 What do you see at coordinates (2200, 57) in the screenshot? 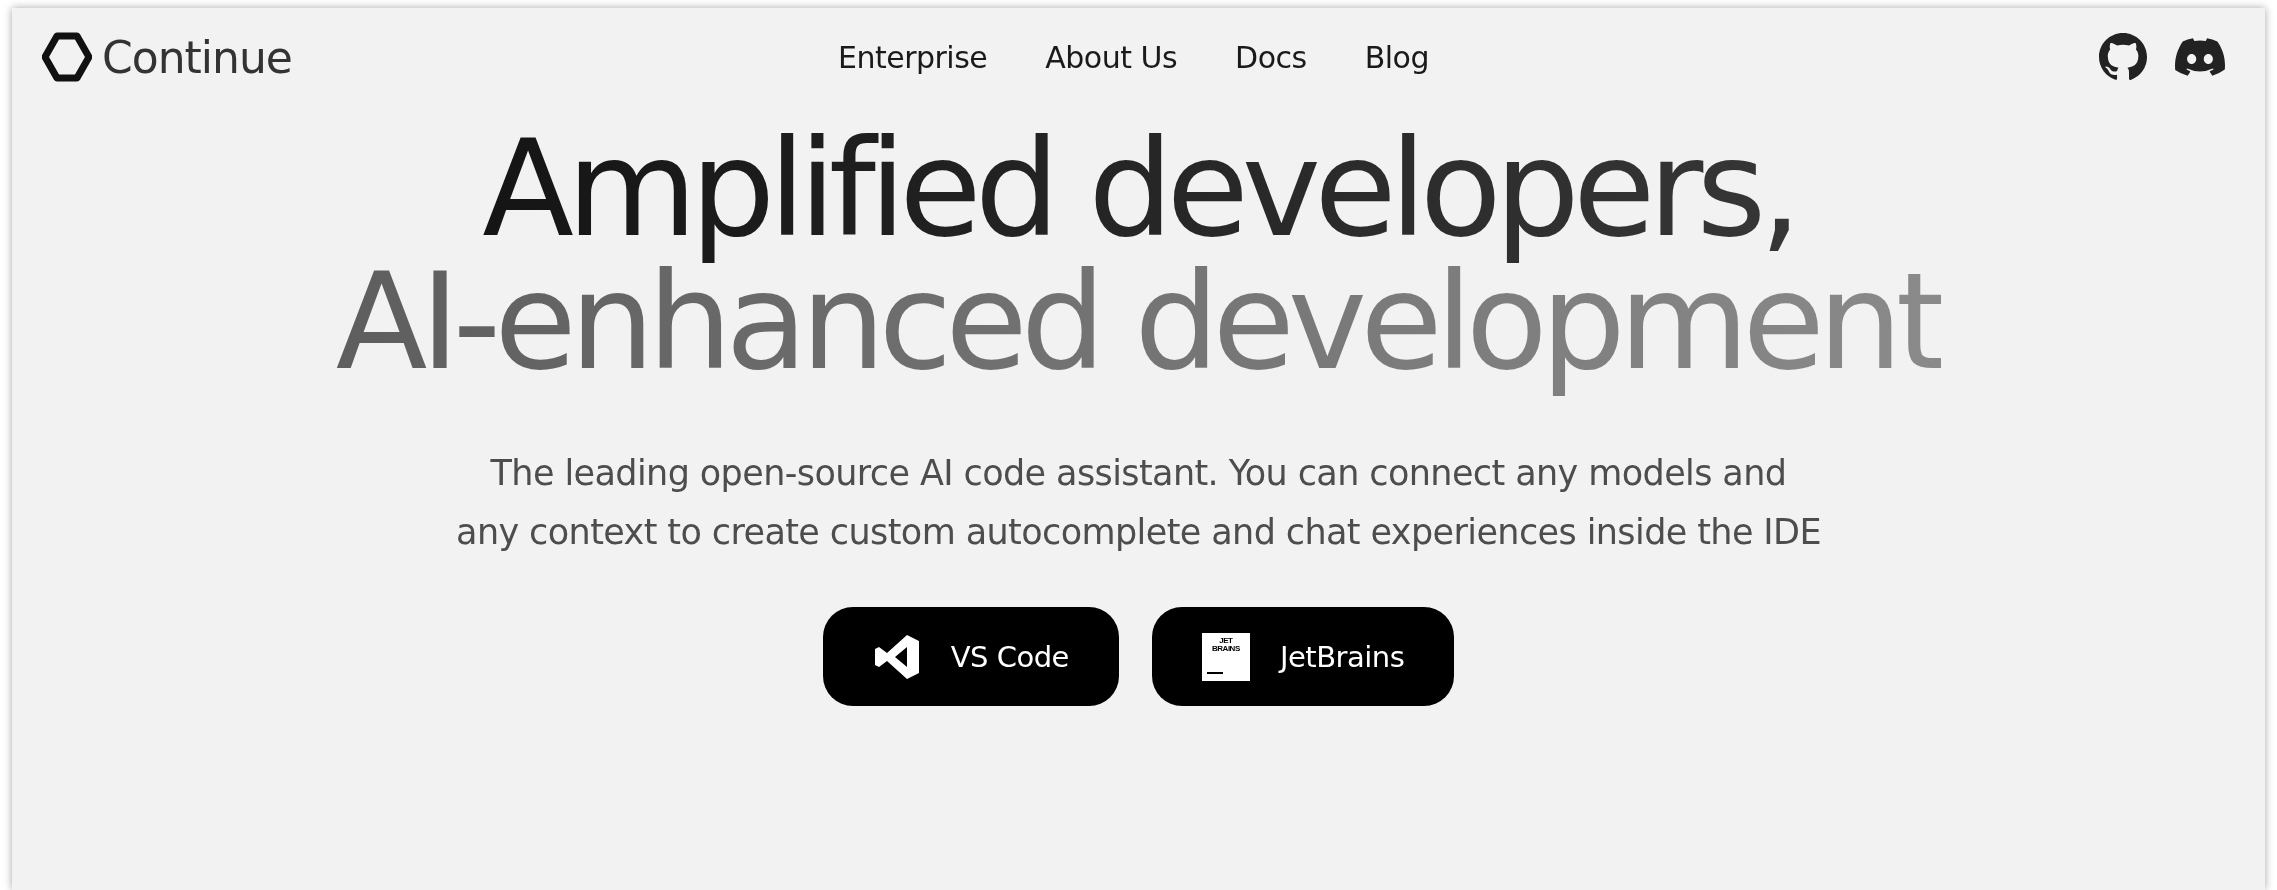
I see `discord-icon` at bounding box center [2200, 57].